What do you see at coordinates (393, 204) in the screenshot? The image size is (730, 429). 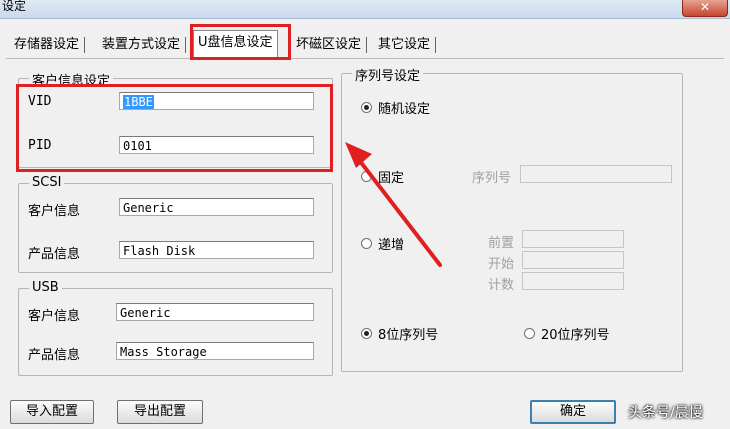 I see `annotation-arrow-icon` at bounding box center [393, 204].